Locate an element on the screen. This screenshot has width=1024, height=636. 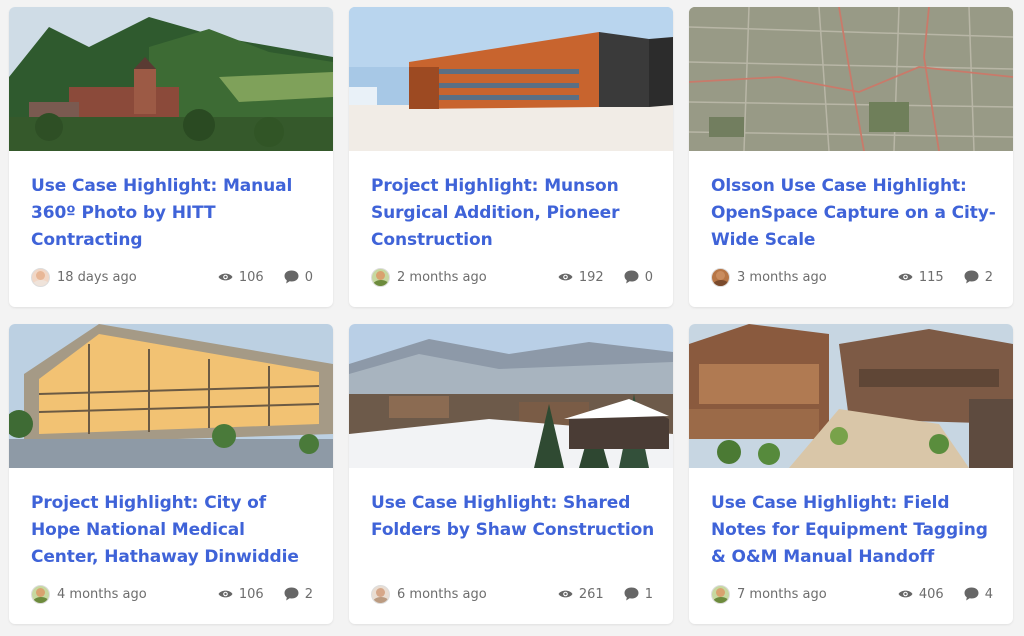
post-age: 3 months ago is located at coordinates (782, 277).